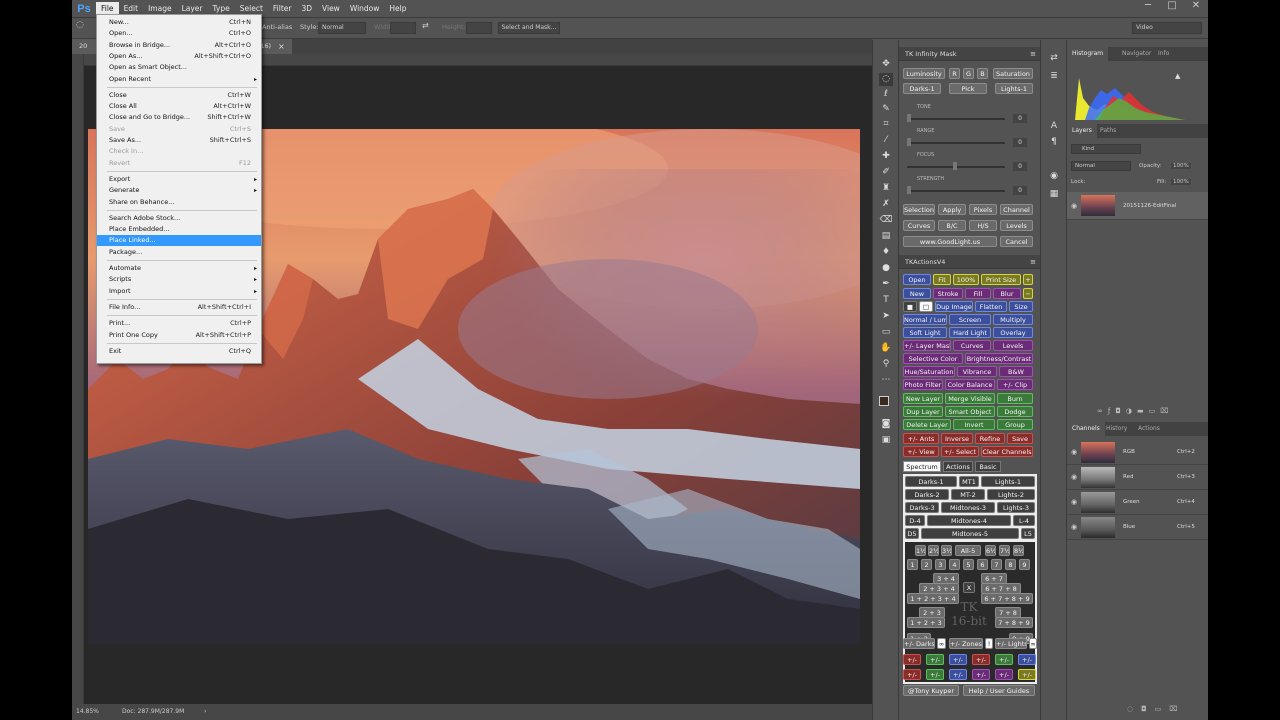 The image size is (1280, 720). Describe the element at coordinates (1015, 384) in the screenshot. I see `clip-button: +/- Clip` at that location.